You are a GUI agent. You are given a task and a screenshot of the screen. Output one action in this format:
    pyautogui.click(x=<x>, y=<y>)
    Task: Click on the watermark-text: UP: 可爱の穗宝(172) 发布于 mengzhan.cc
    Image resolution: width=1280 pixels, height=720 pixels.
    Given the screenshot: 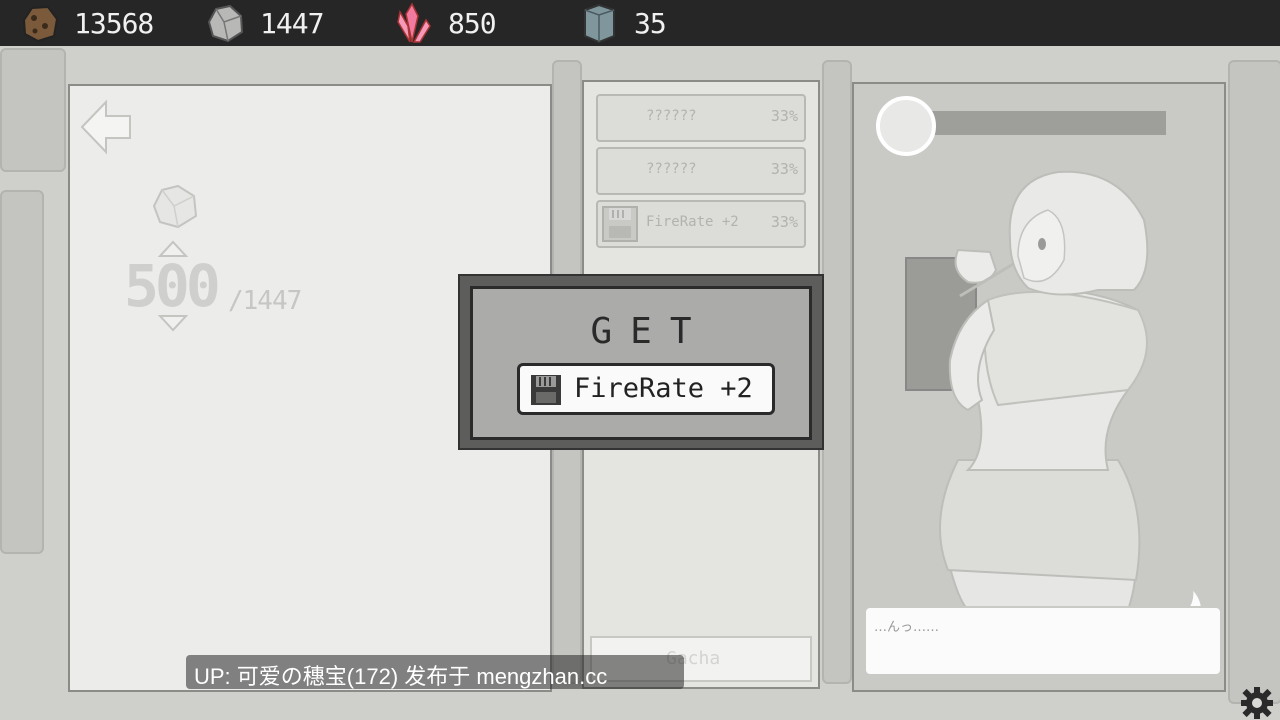 What is the action you would take?
    pyautogui.click(x=401, y=676)
    